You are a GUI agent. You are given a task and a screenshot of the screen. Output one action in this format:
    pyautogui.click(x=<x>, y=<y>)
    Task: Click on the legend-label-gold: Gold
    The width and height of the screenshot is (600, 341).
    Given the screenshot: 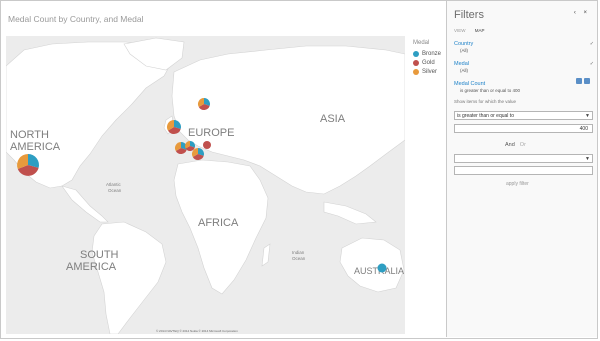 What is the action you would take?
    pyautogui.click(x=428, y=62)
    